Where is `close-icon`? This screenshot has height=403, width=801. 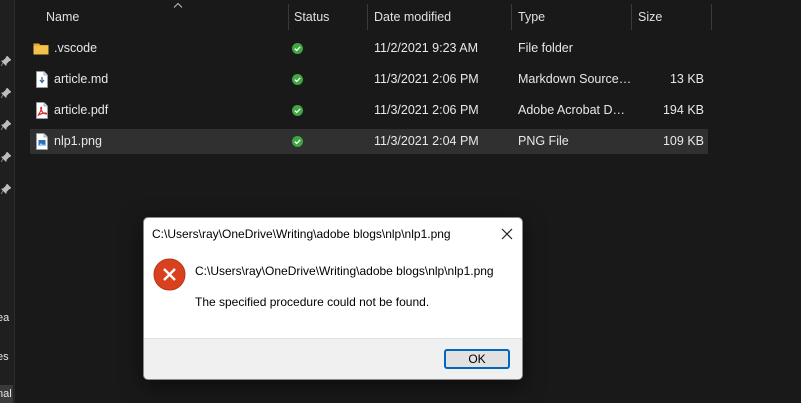 close-icon is located at coordinates (507, 234).